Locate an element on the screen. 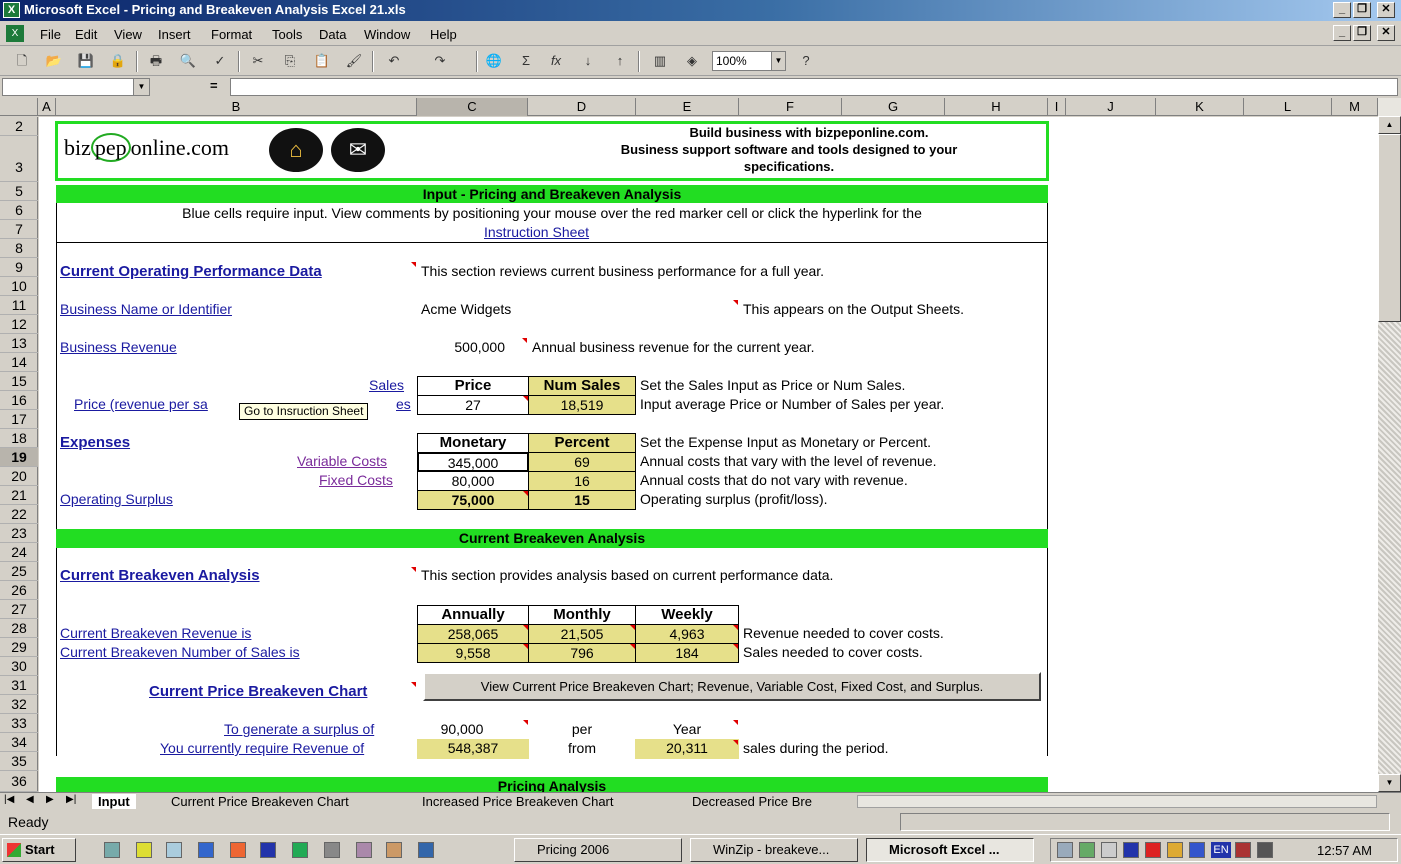  format-painter-icon: 🖌 is located at coordinates (354, 61).